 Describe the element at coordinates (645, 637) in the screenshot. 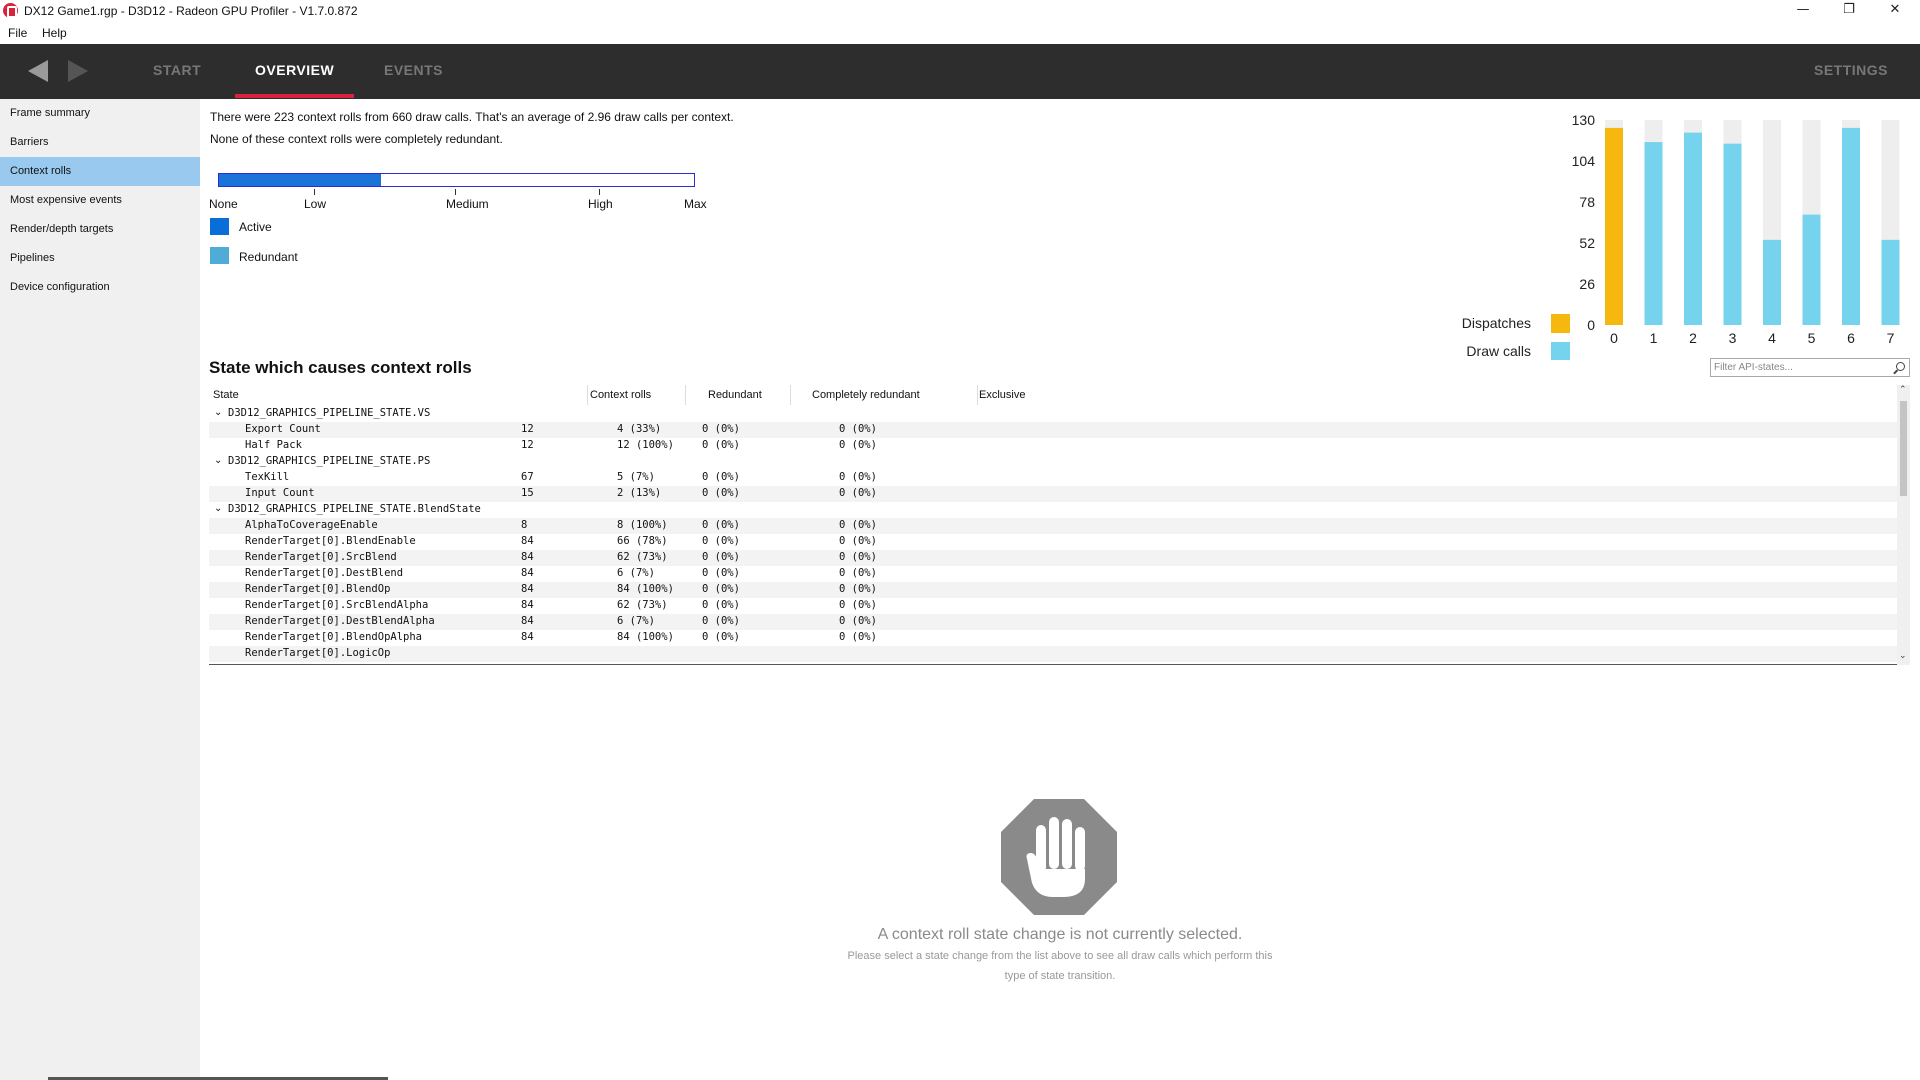

I see `cell-redundant: 84 (100%)` at that location.